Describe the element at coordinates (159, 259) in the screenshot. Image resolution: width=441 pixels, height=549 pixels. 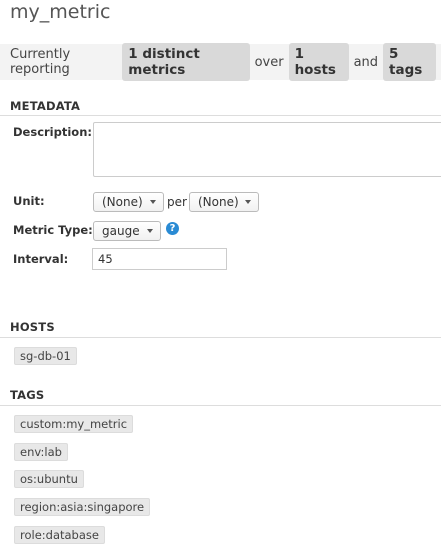
I see `interval-input: 45` at that location.